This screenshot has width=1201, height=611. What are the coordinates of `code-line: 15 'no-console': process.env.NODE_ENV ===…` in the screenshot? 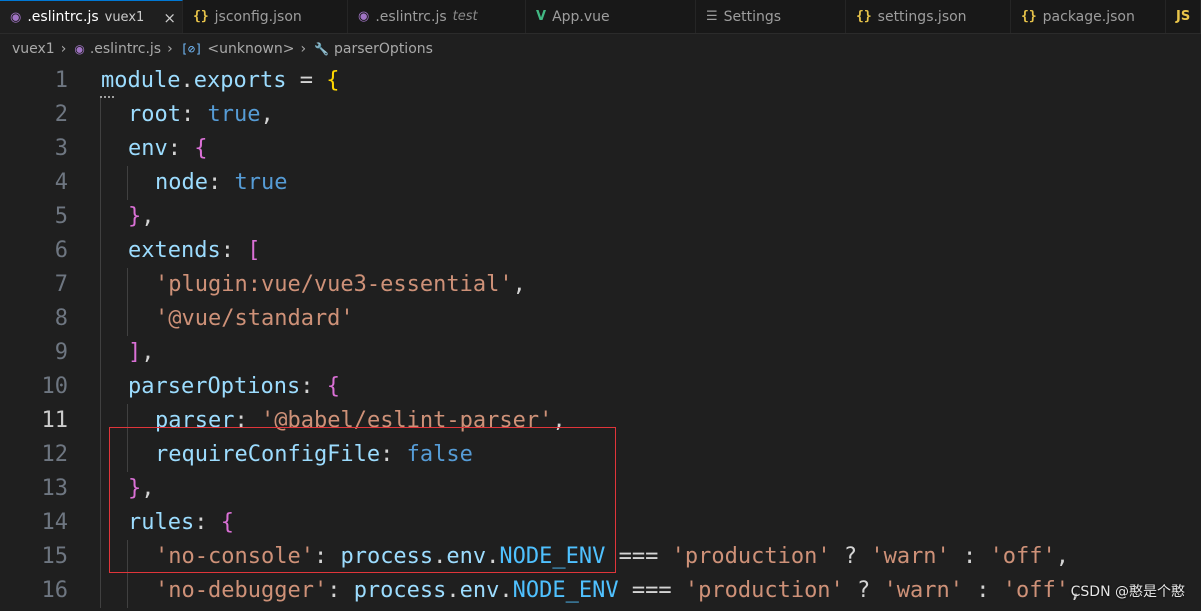 It's located at (600, 557).